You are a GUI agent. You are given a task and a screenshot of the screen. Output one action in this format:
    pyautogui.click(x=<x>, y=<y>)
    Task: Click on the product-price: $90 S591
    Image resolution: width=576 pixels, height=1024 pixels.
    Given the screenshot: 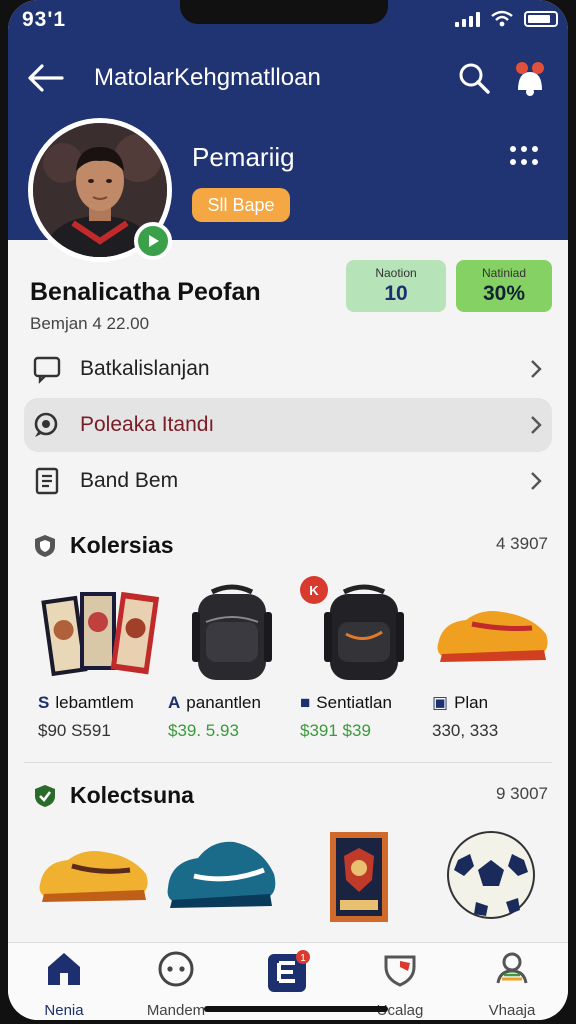 What is the action you would take?
    pyautogui.click(x=74, y=730)
    